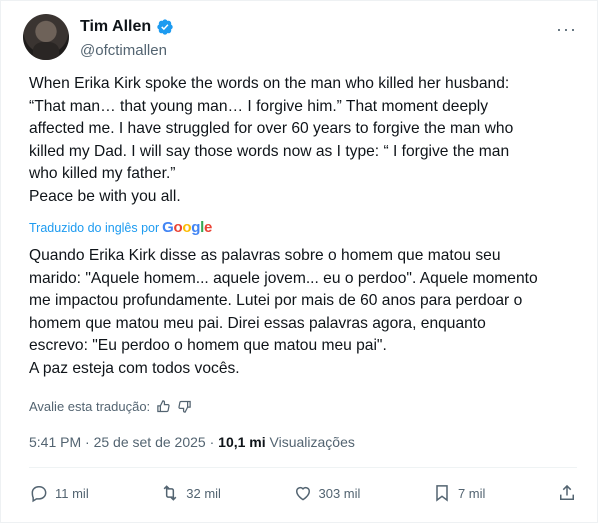  I want to click on views-label: Visualizações, so click(312, 442).